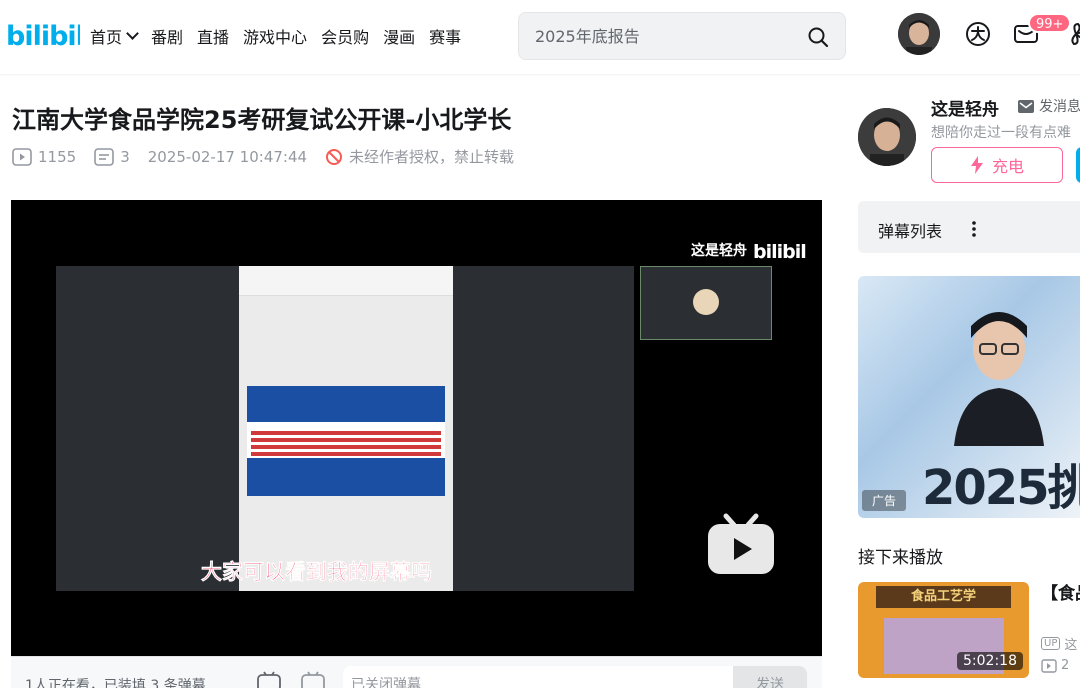  I want to click on watermark-text: 这是轻舟, so click(719, 251).